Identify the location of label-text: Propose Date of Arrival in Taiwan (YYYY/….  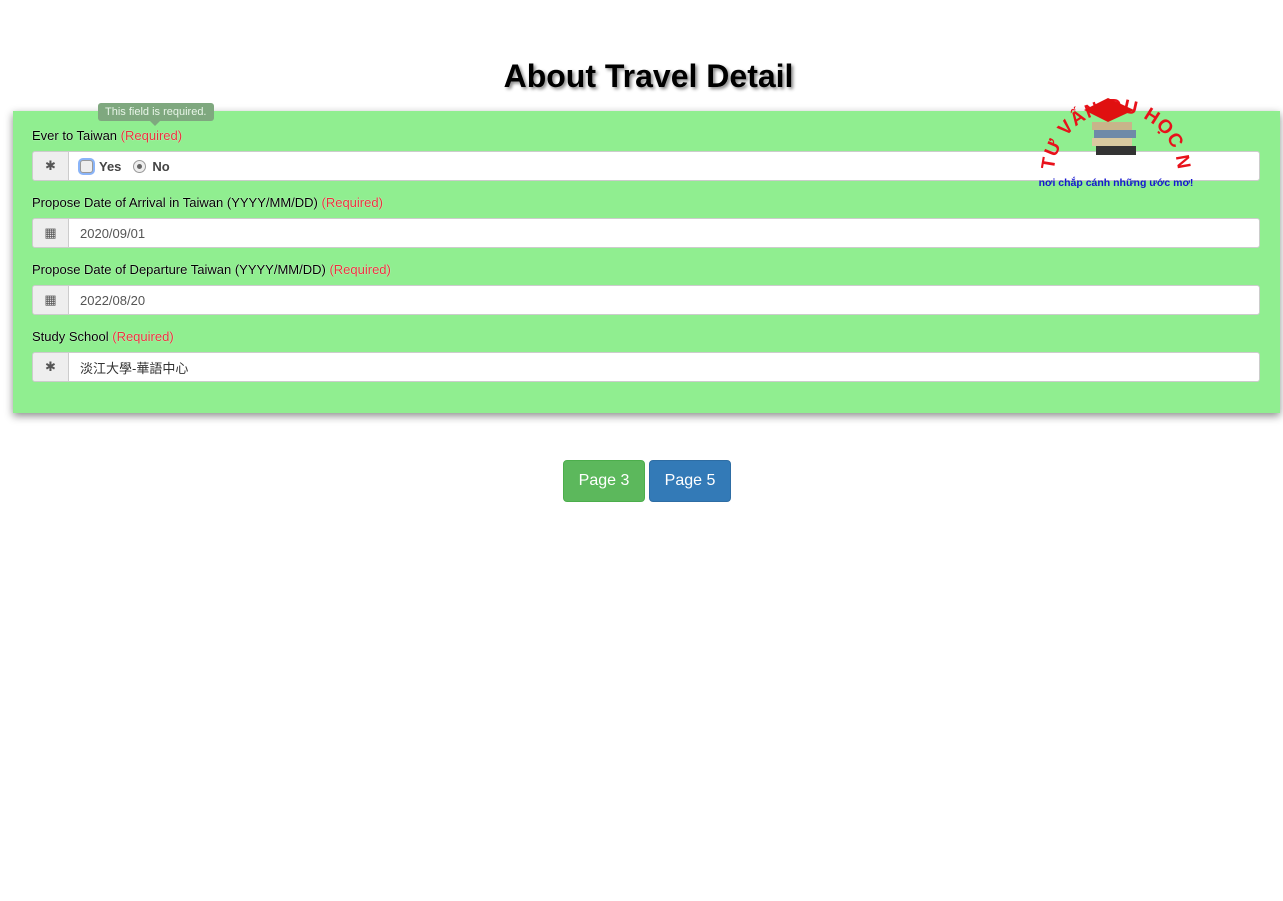
(175, 202).